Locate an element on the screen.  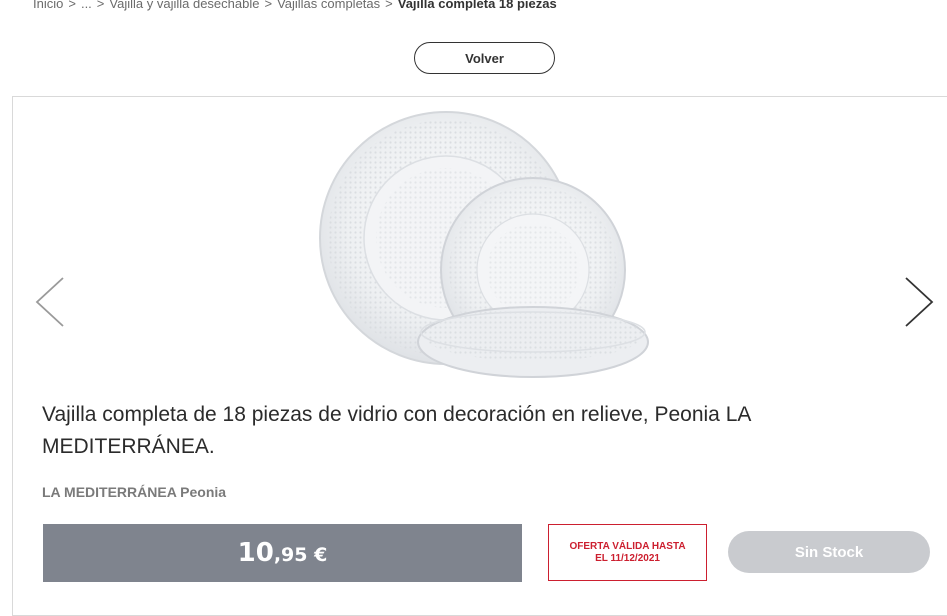
offer-validity-badge: OFERTA VÁLIDA HASTA EL 11/12/2021 is located at coordinates (627, 552).